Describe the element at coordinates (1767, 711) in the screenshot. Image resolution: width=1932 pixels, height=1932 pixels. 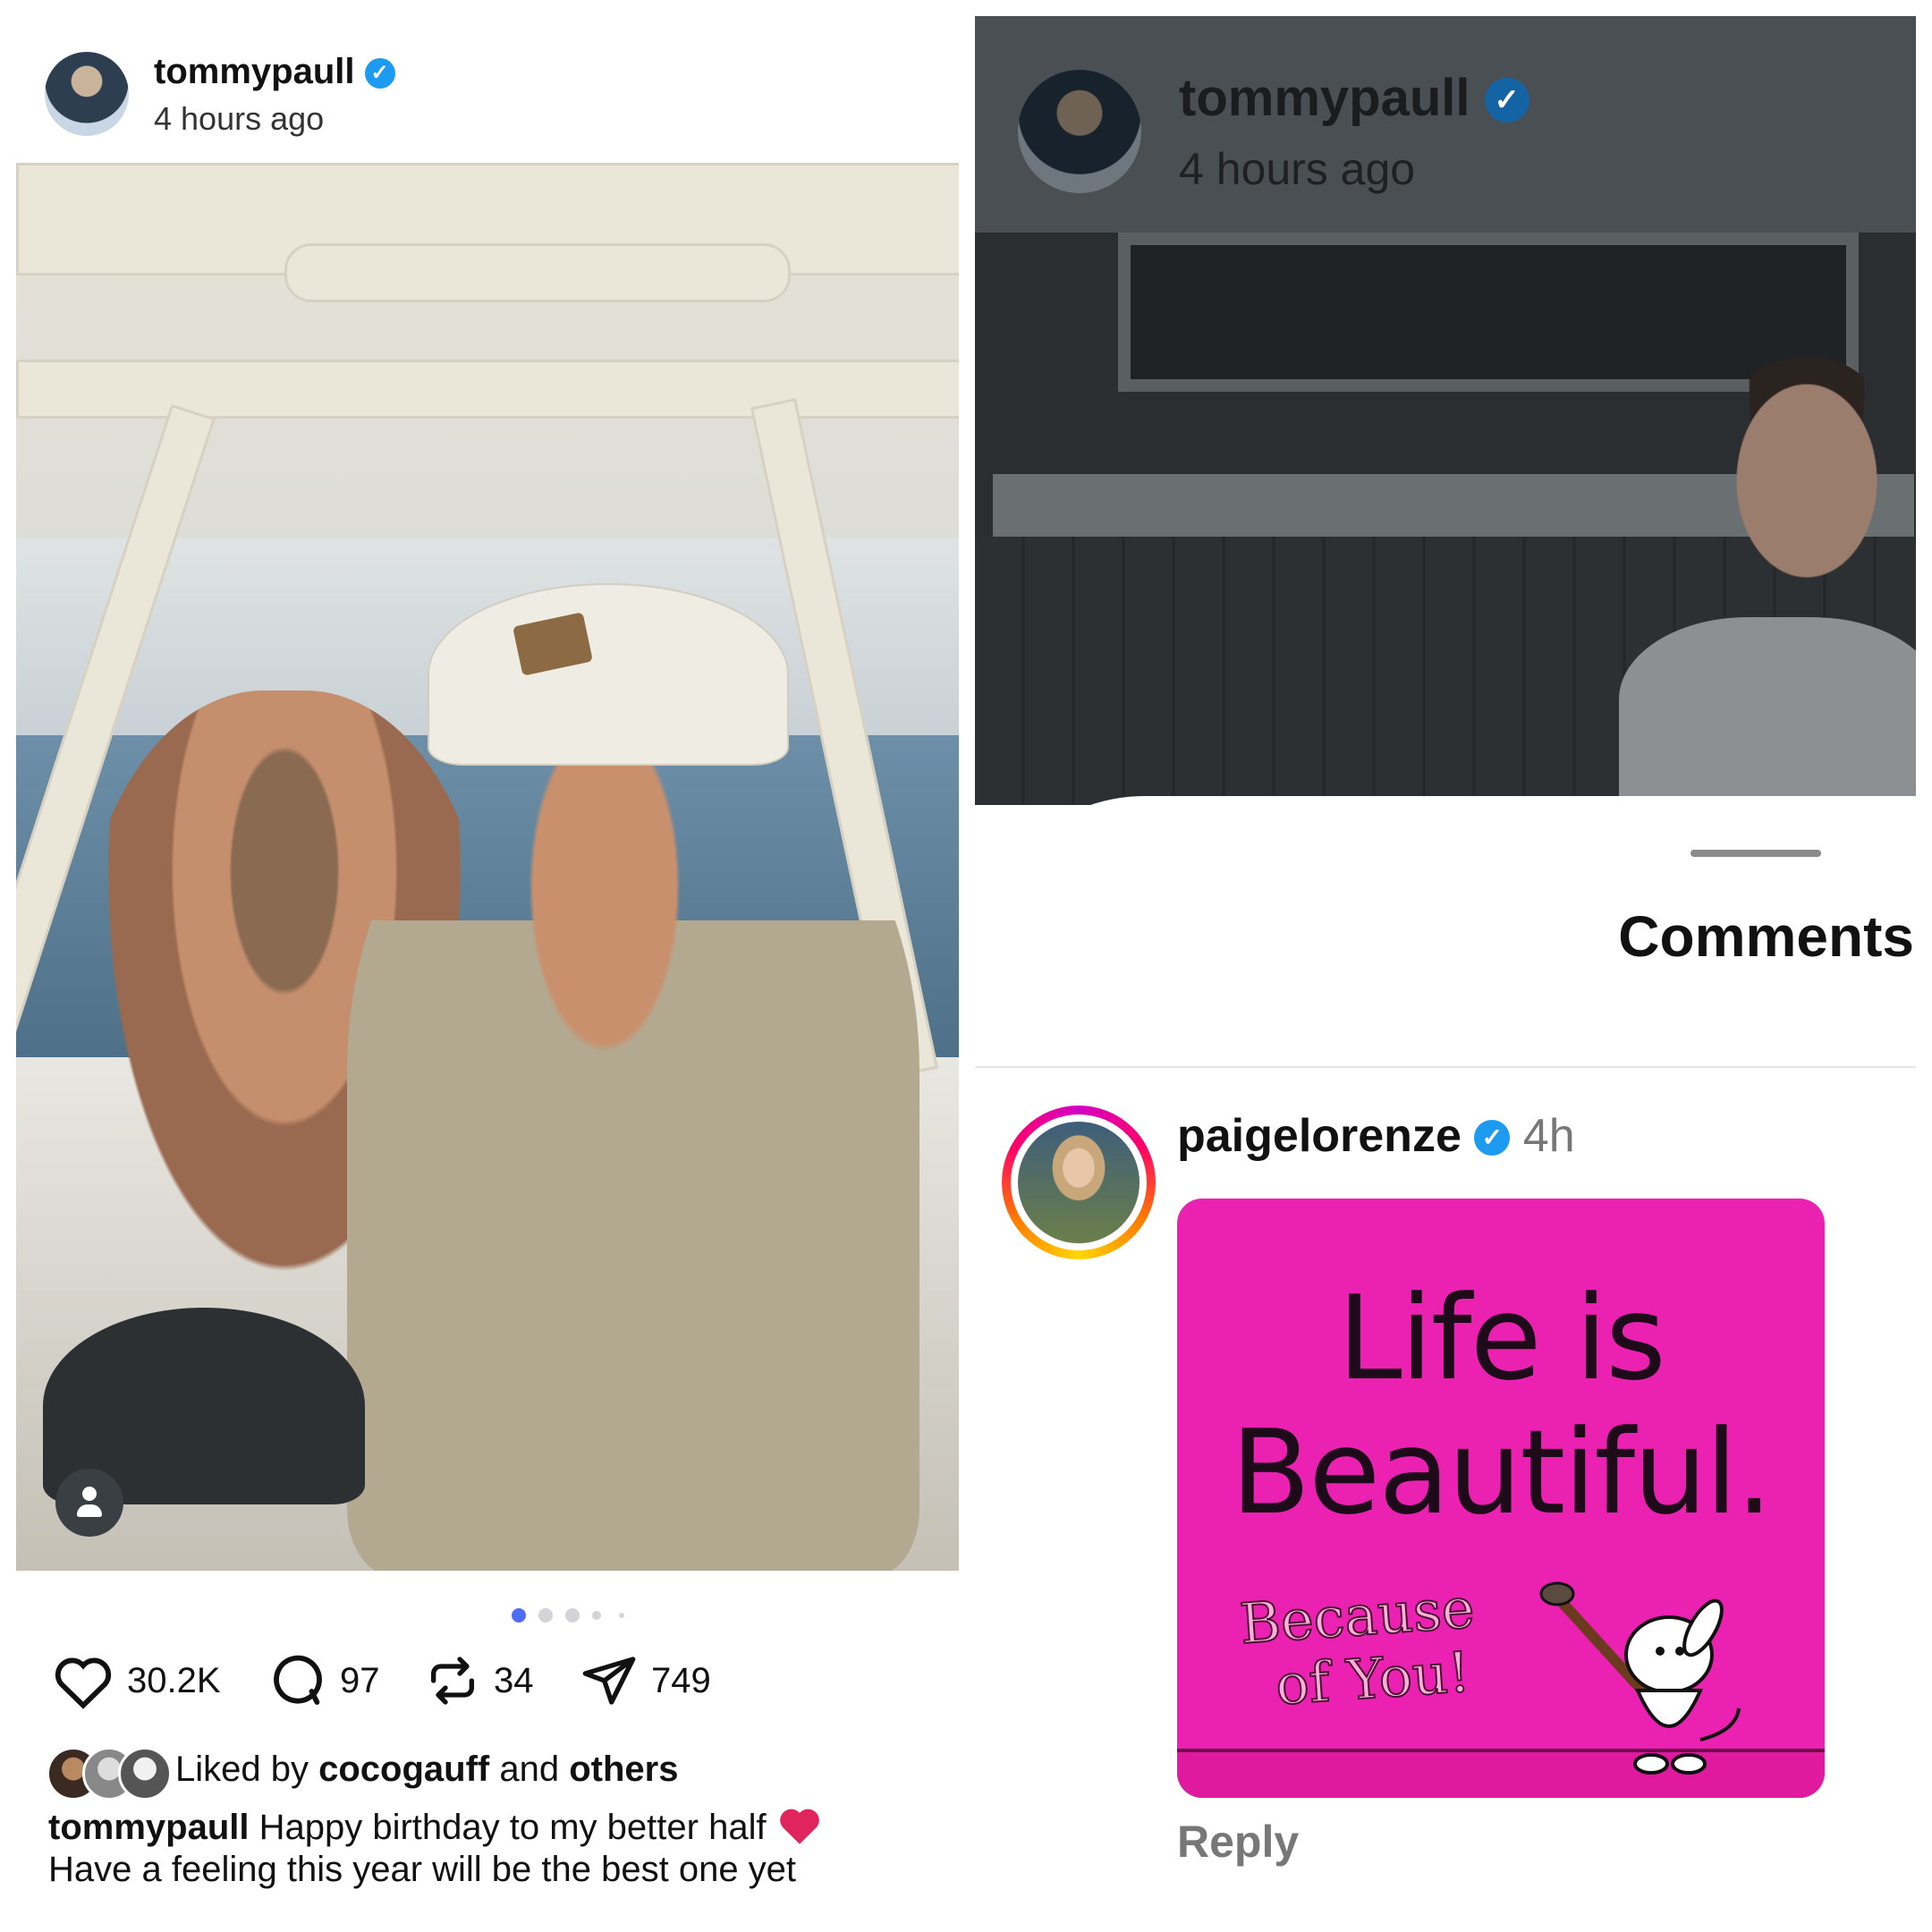
I see `photo-man-body` at that location.